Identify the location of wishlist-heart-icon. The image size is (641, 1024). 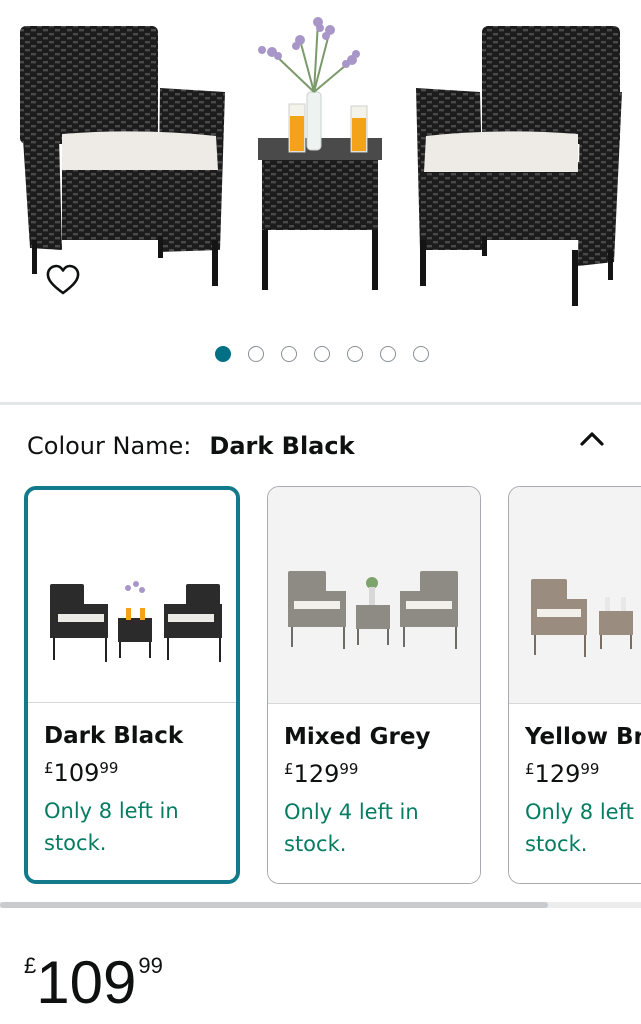
(63, 280).